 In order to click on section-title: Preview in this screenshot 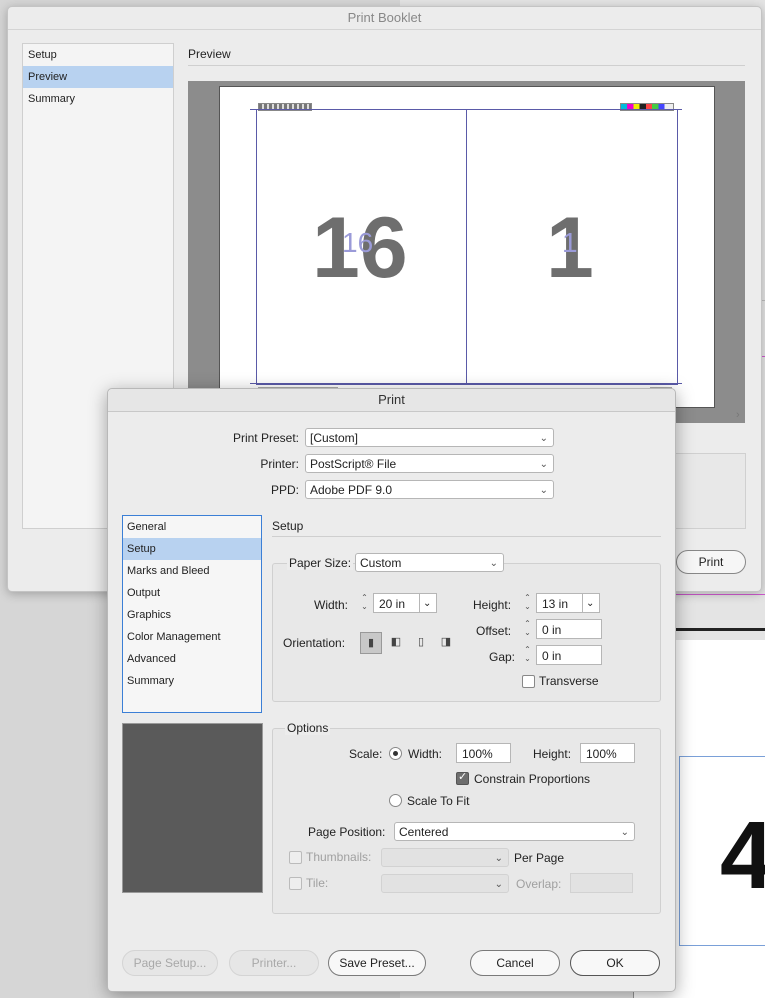, I will do `click(209, 54)`.